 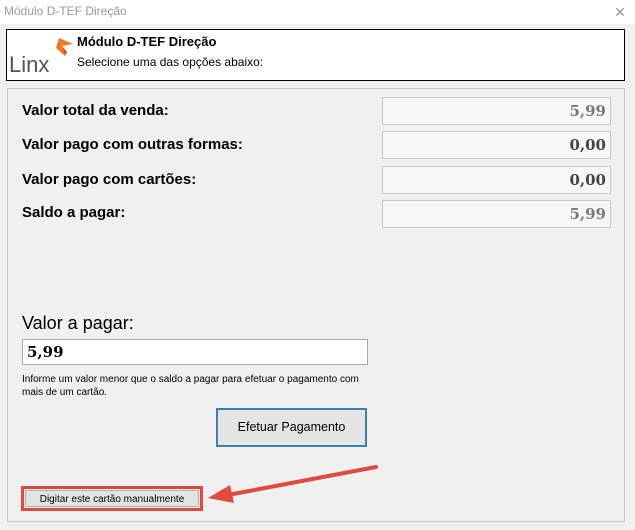 What do you see at coordinates (132, 144) in the screenshot?
I see `other-forms-label: Valor pago com outras formas:` at bounding box center [132, 144].